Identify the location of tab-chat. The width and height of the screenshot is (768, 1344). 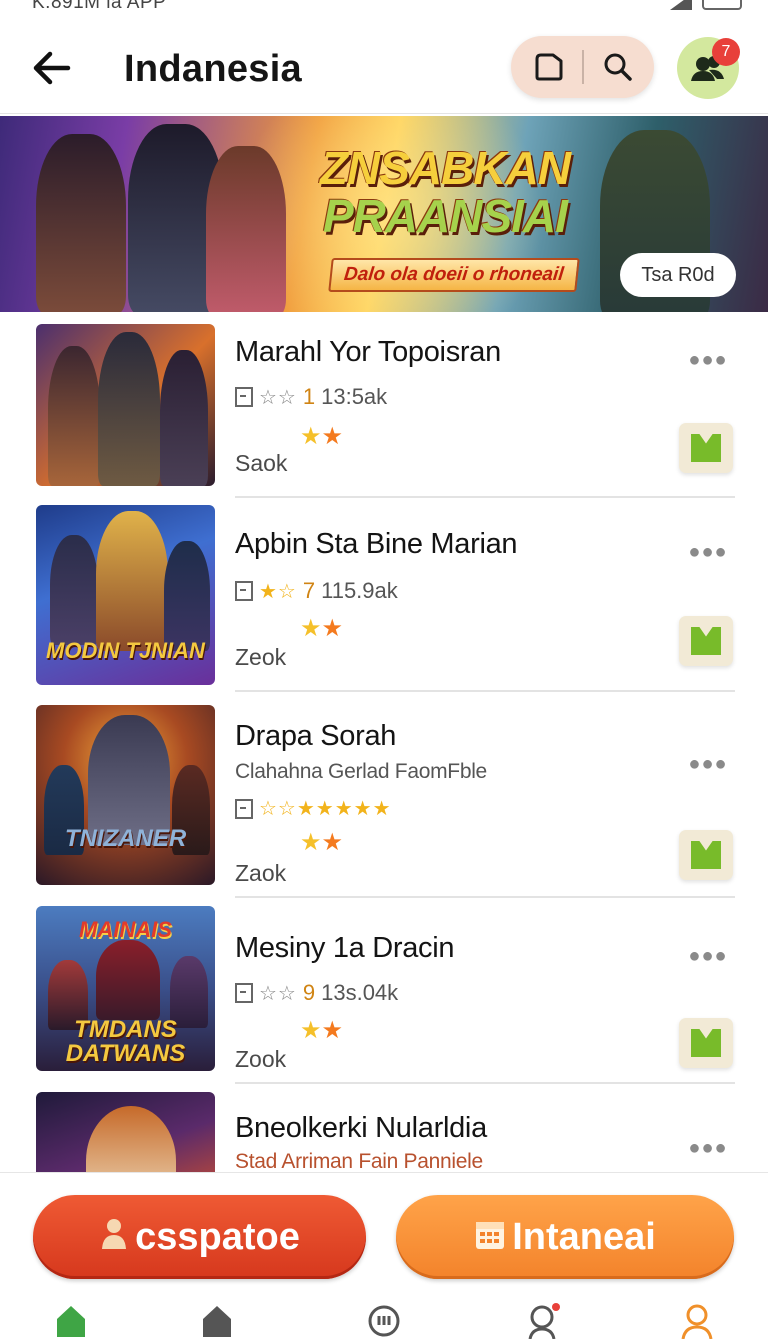
(384, 1319).